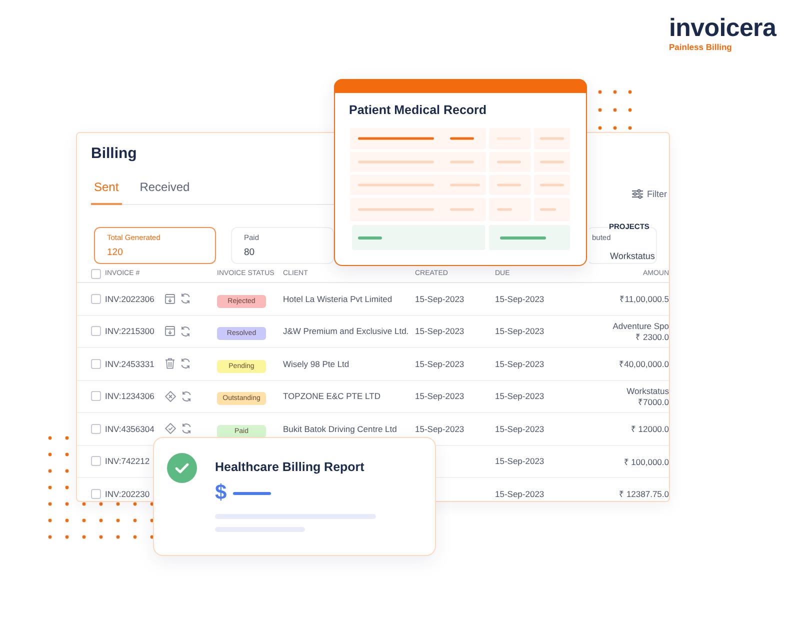 The width and height of the screenshot is (800, 636). I want to click on filter-icon, so click(637, 194).